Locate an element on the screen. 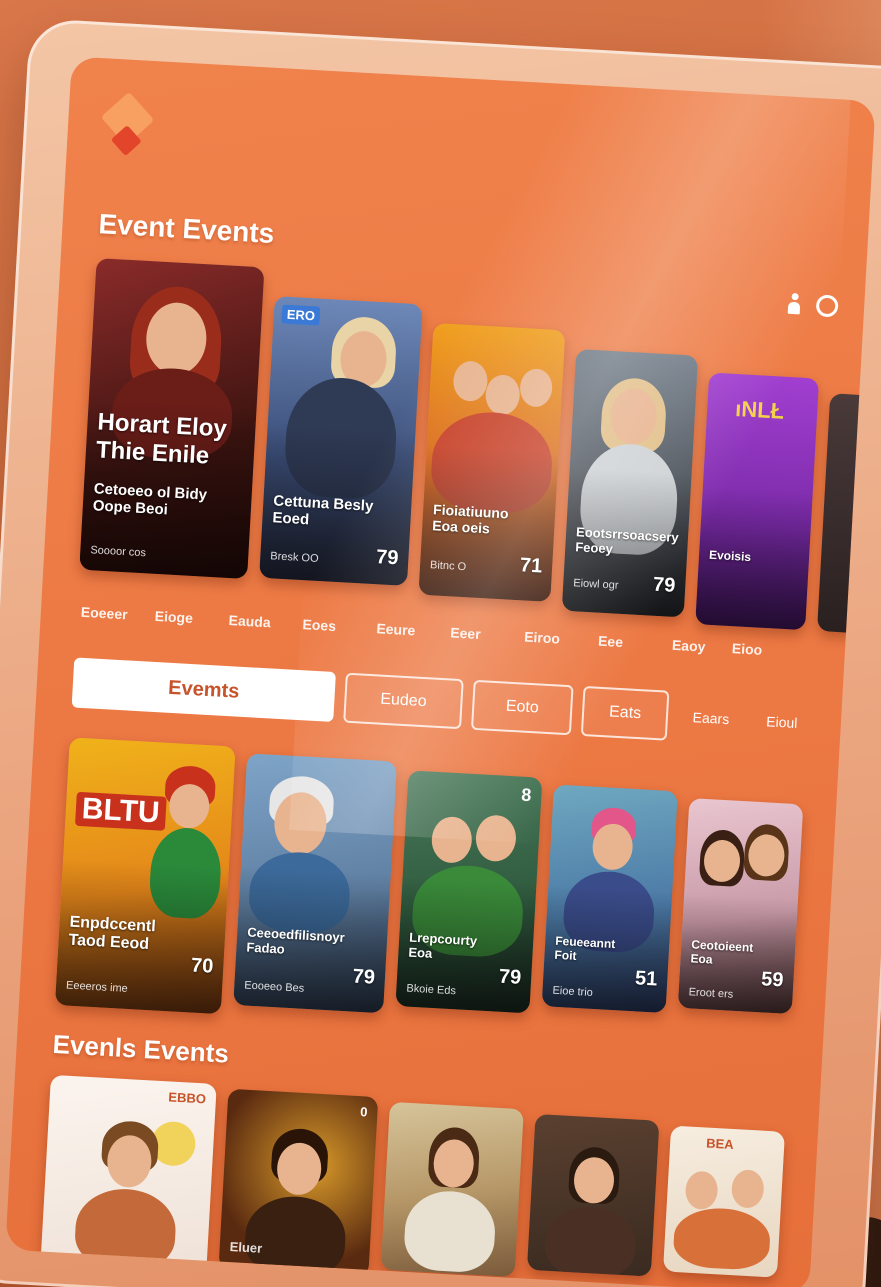  category-item: Eoes is located at coordinates (339, 626).